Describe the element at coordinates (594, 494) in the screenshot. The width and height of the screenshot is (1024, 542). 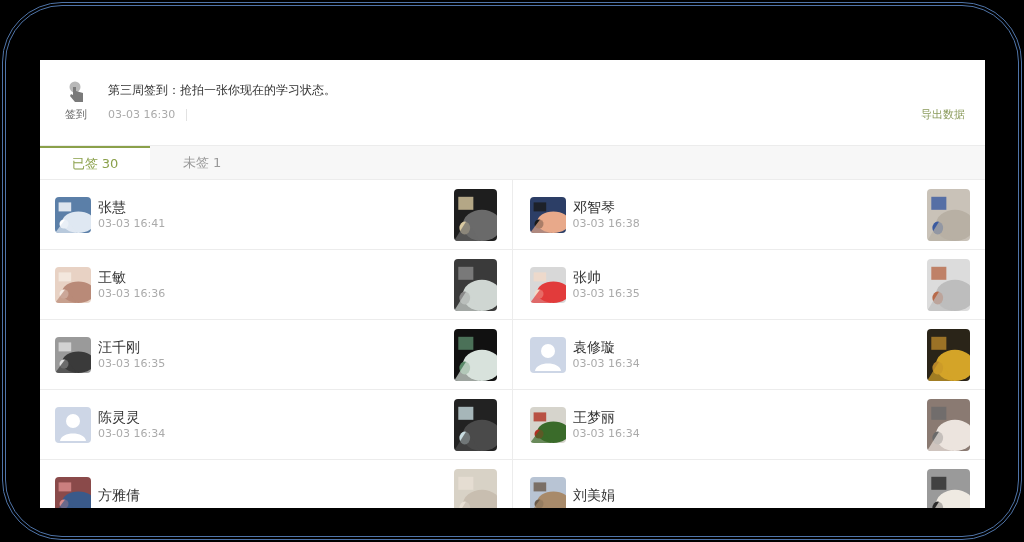
I see `student-name: 刘美娟` at that location.